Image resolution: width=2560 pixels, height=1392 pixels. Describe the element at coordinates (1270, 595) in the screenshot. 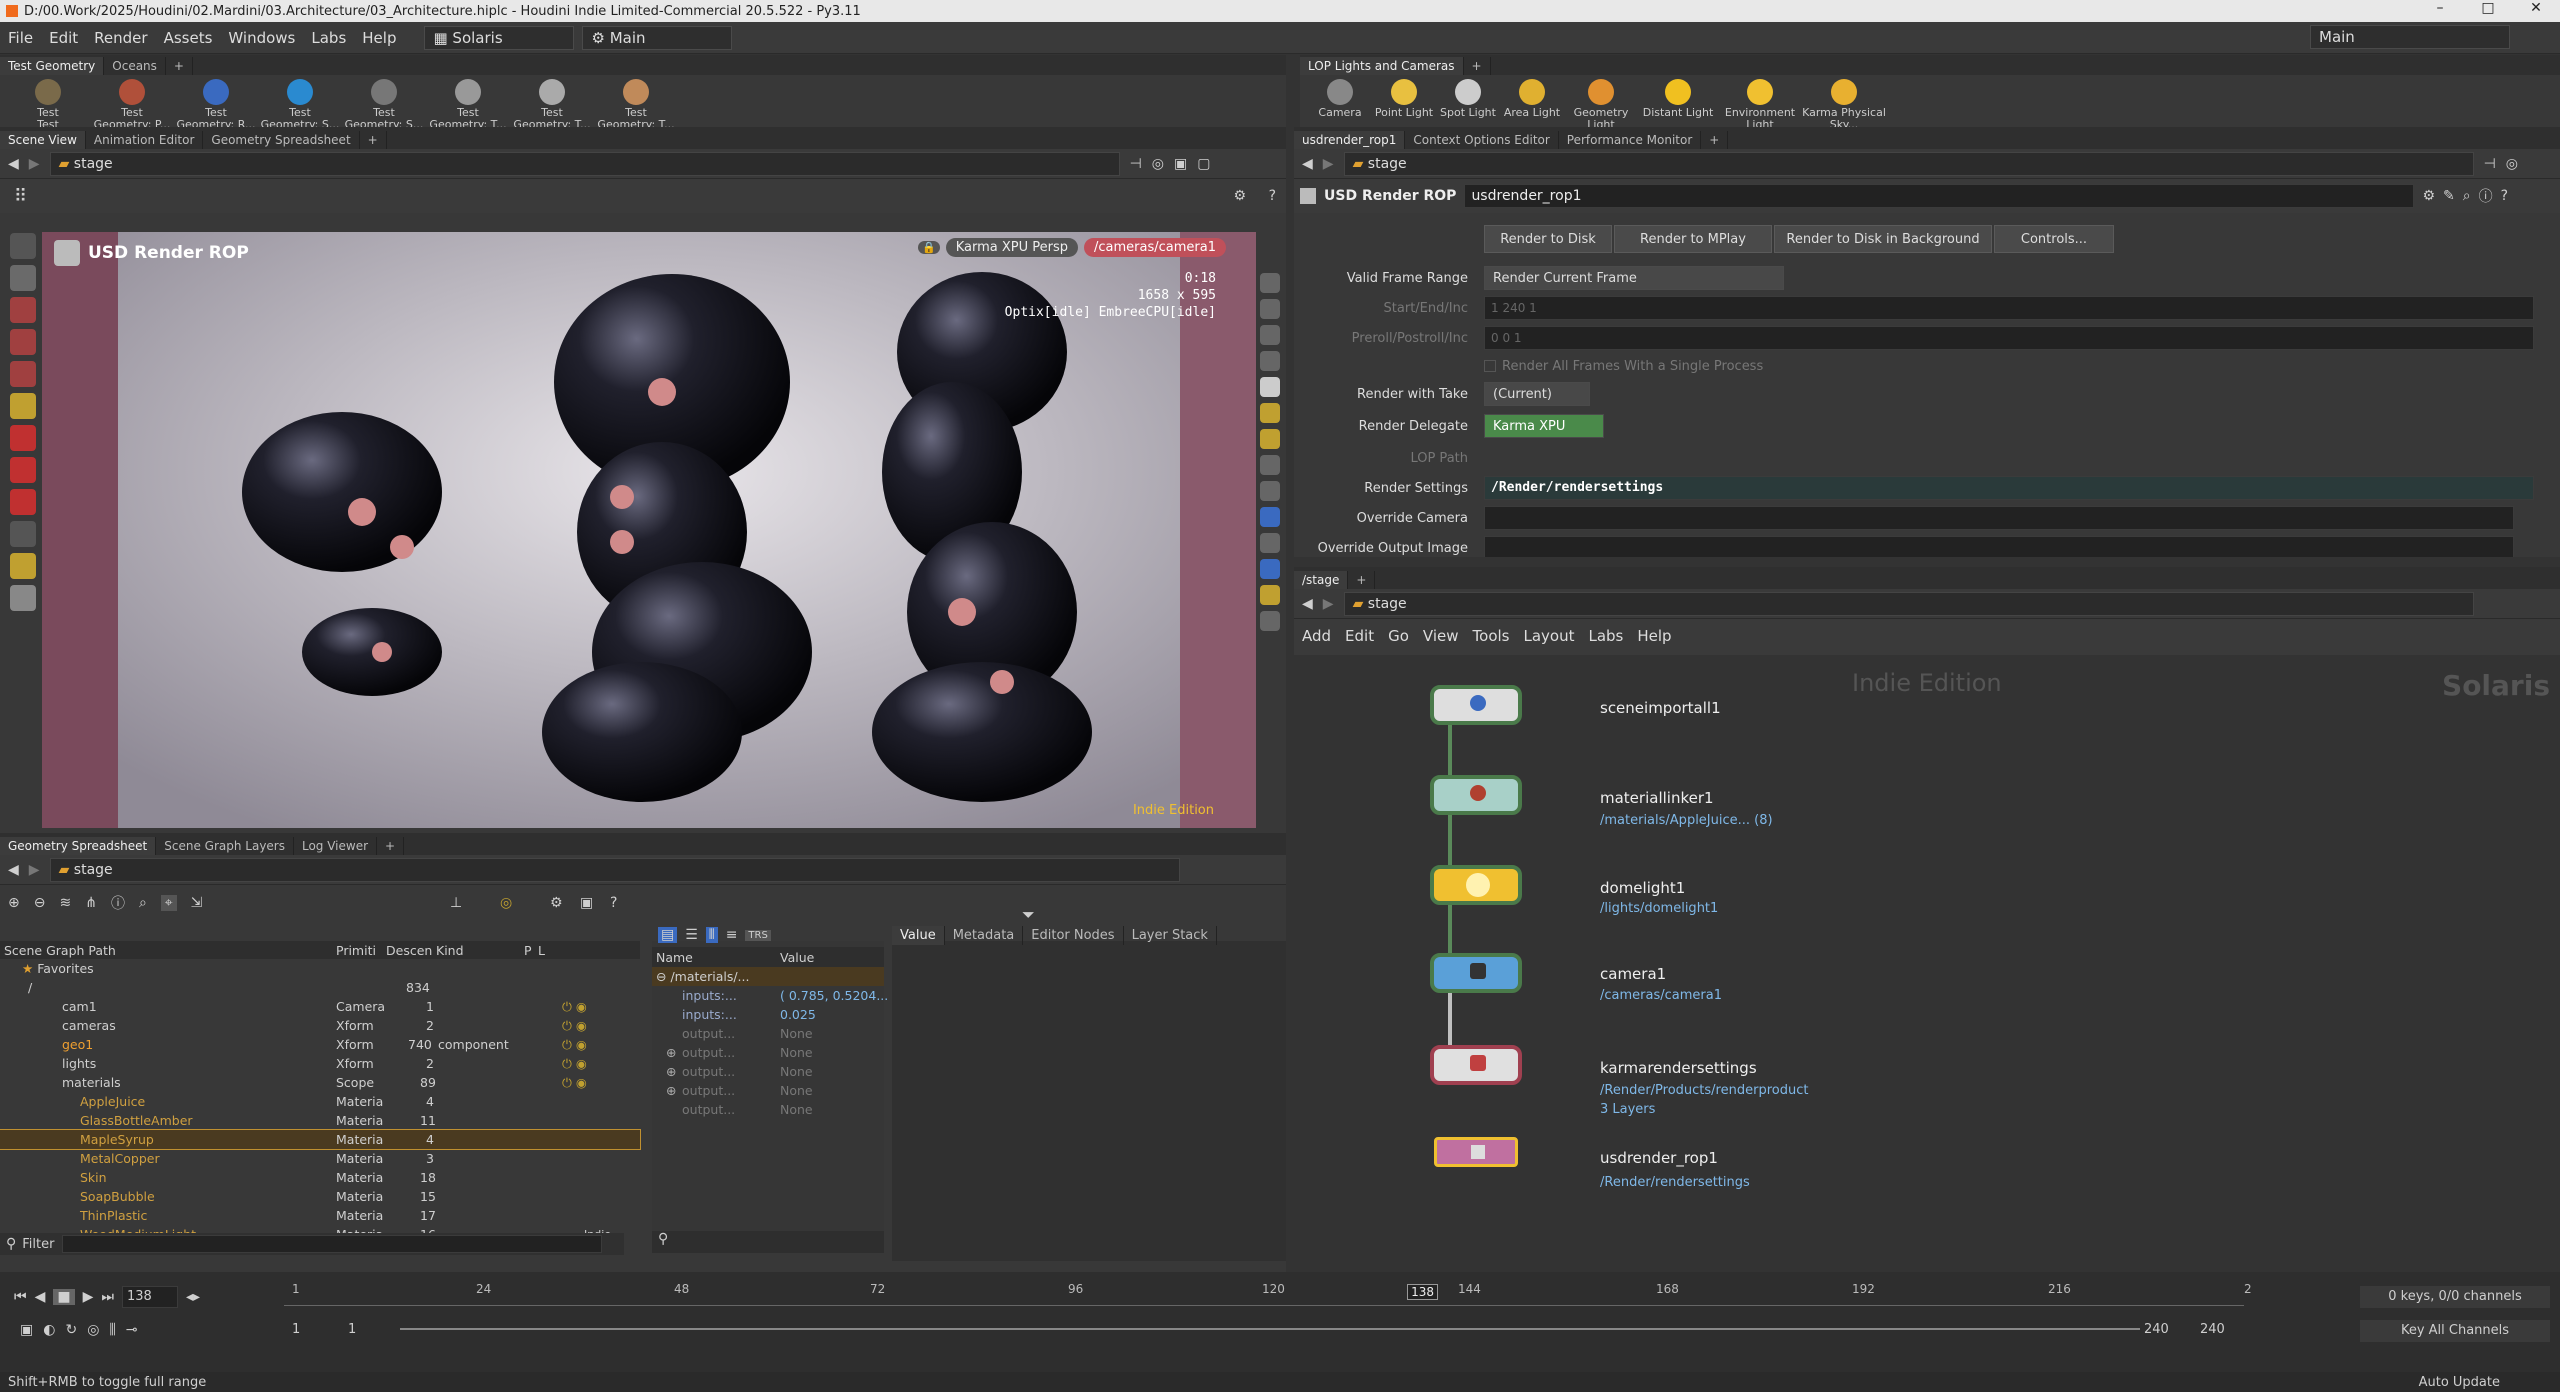

I see `display-icon` at that location.